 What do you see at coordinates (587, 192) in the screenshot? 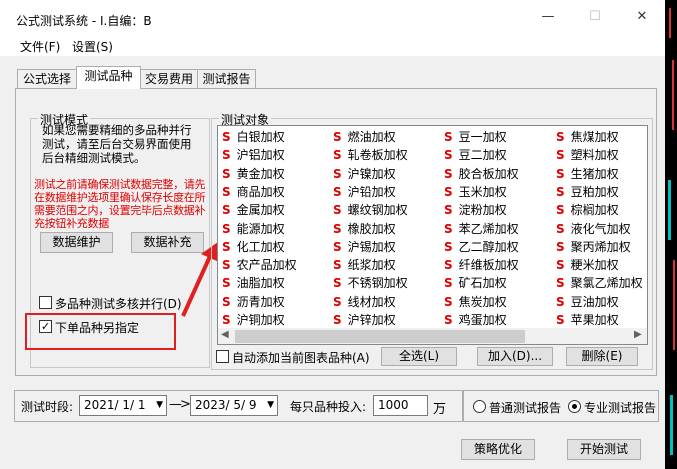
I see `list-item: S 豆粕加权` at bounding box center [587, 192].